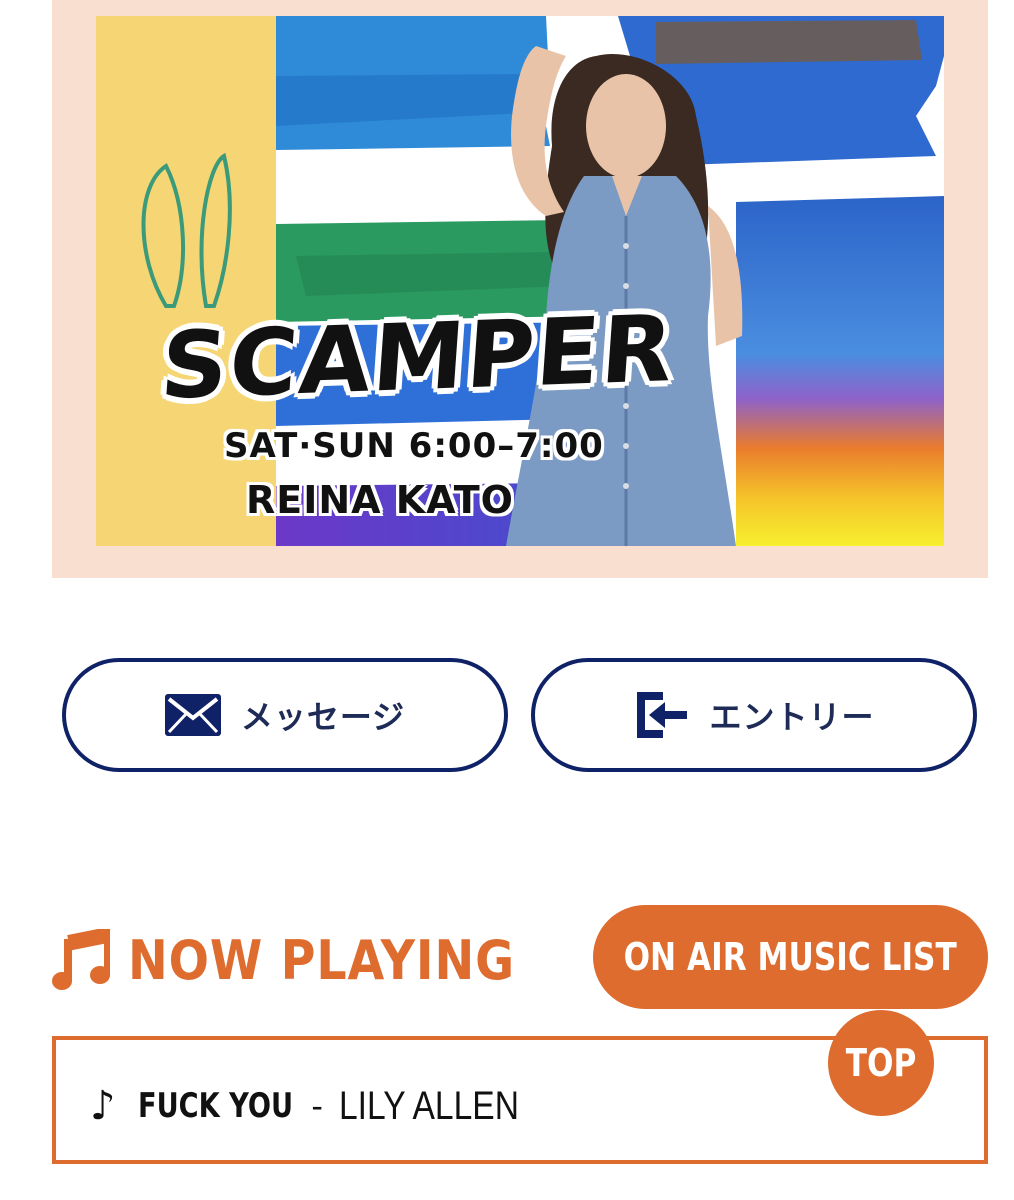 The image size is (1014, 1200). I want to click on on-air-music-list-label: ON AIR MUSIC LIST, so click(790, 957).